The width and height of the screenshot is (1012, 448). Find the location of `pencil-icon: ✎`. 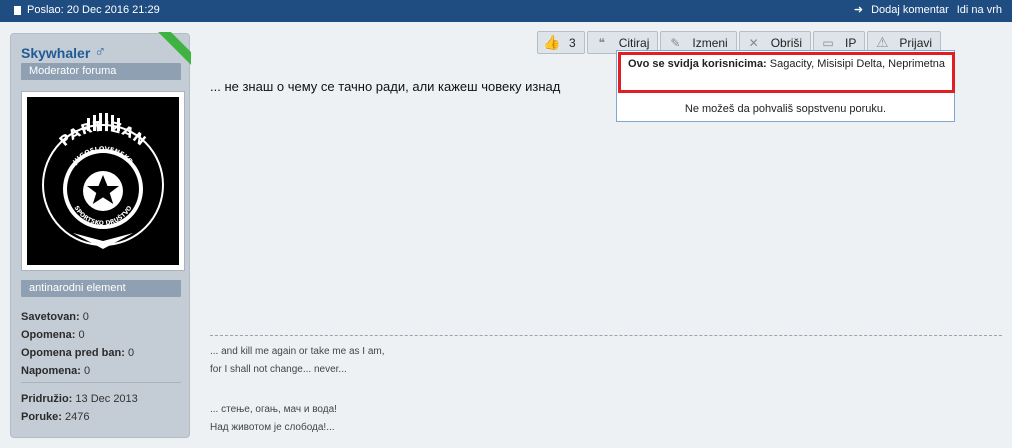

pencil-icon: ✎ is located at coordinates (675, 42).